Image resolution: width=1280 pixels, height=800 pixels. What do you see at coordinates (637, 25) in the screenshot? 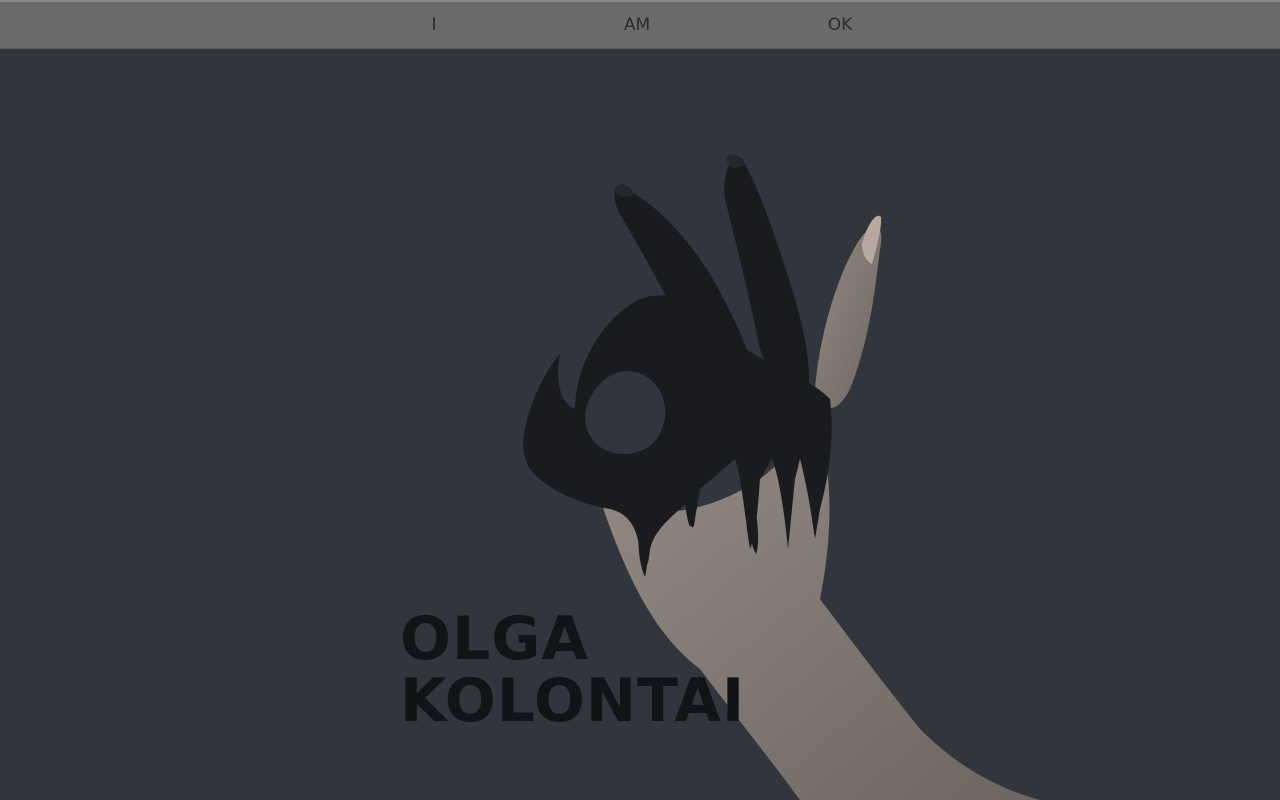
I see `nav-item-am: AM` at bounding box center [637, 25].